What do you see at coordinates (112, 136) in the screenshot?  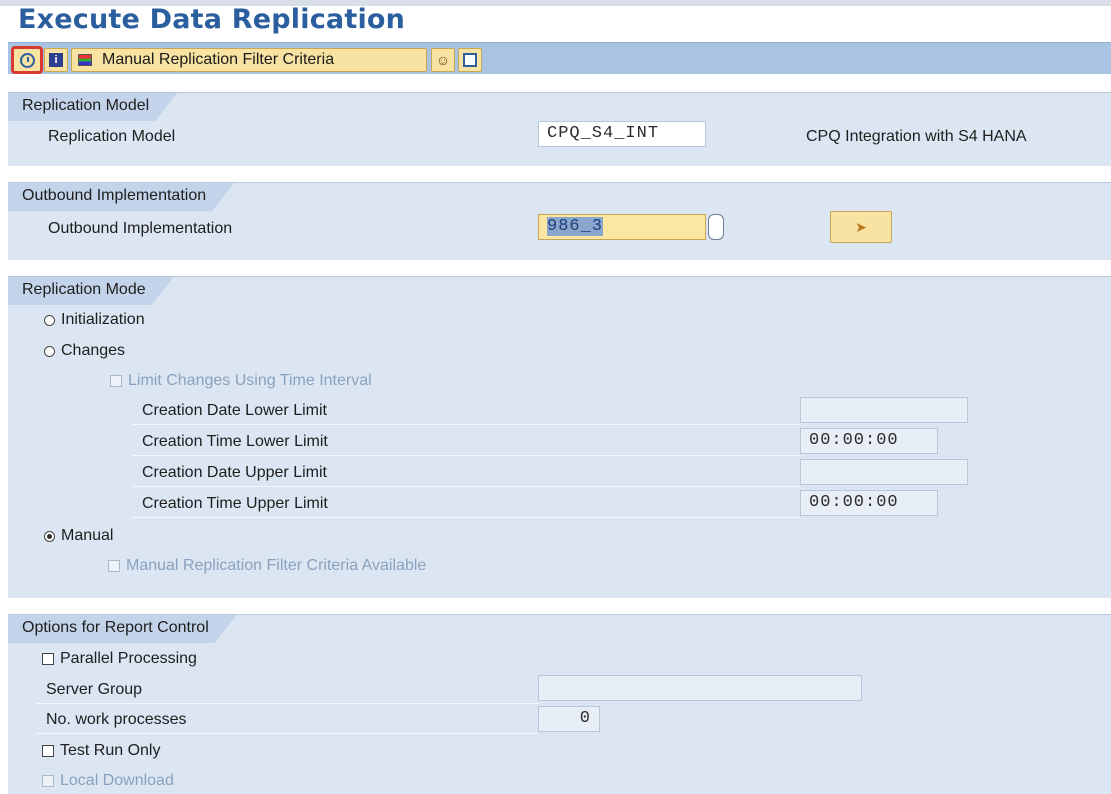 I see `replication-model-label: Replication Model` at bounding box center [112, 136].